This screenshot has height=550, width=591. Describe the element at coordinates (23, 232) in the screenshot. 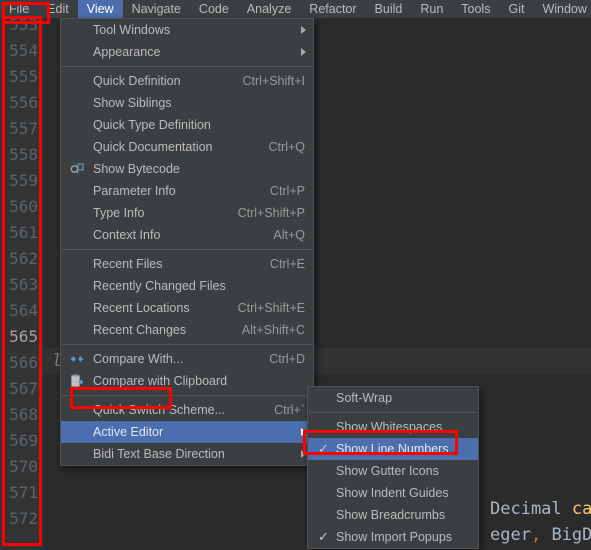

I see `gutter-line-number: 561` at that location.